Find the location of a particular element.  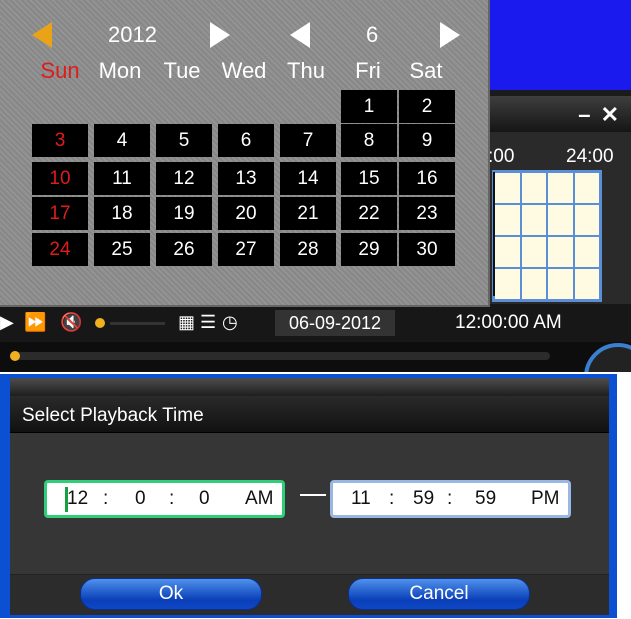

calendar-day: 7 is located at coordinates (308, 140).